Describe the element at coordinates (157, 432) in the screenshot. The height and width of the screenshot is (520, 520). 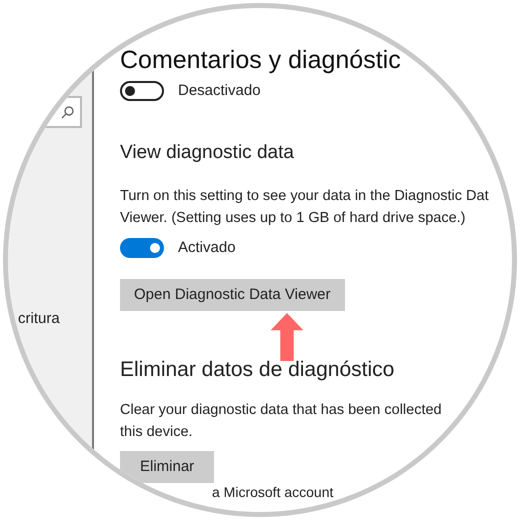
I see `description-line: this device.` at that location.